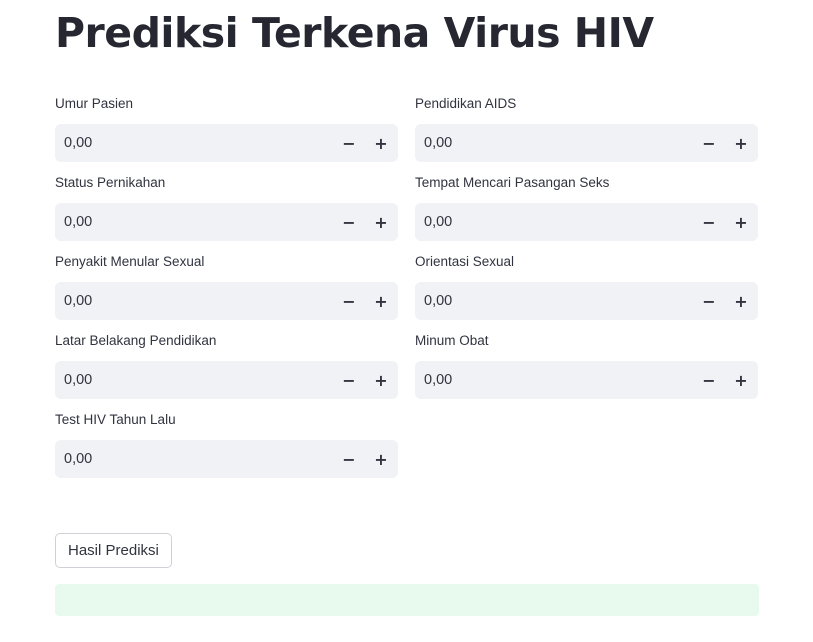 This screenshot has width=813, height=642. Describe the element at coordinates (130, 261) in the screenshot. I see `field-label: Penyakit Menular Sexual` at that location.